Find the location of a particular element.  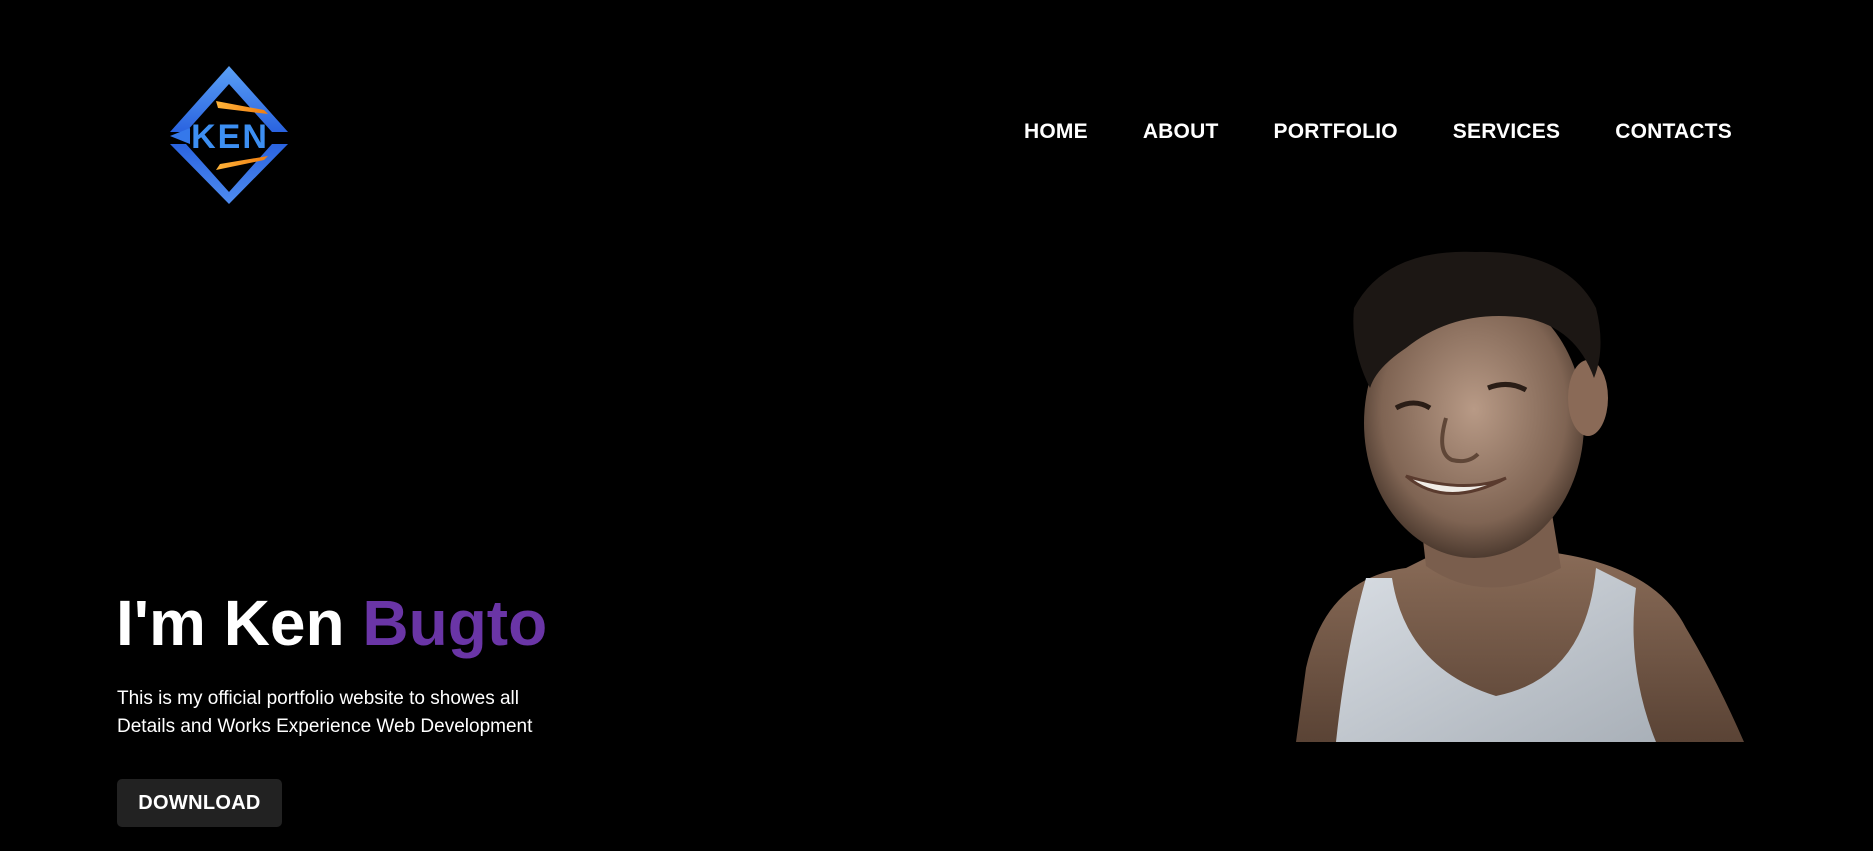

main-nav: HOME ABOUT PORTFOLIO SERVICES CONTACTS is located at coordinates (1378, 132).